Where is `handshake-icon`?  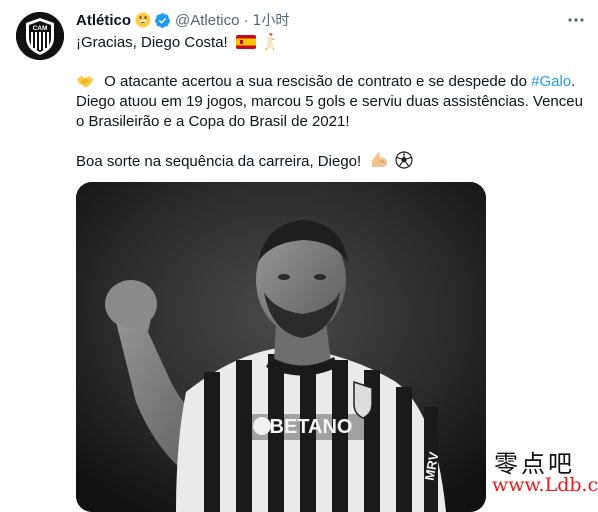
handshake-icon is located at coordinates (85, 82).